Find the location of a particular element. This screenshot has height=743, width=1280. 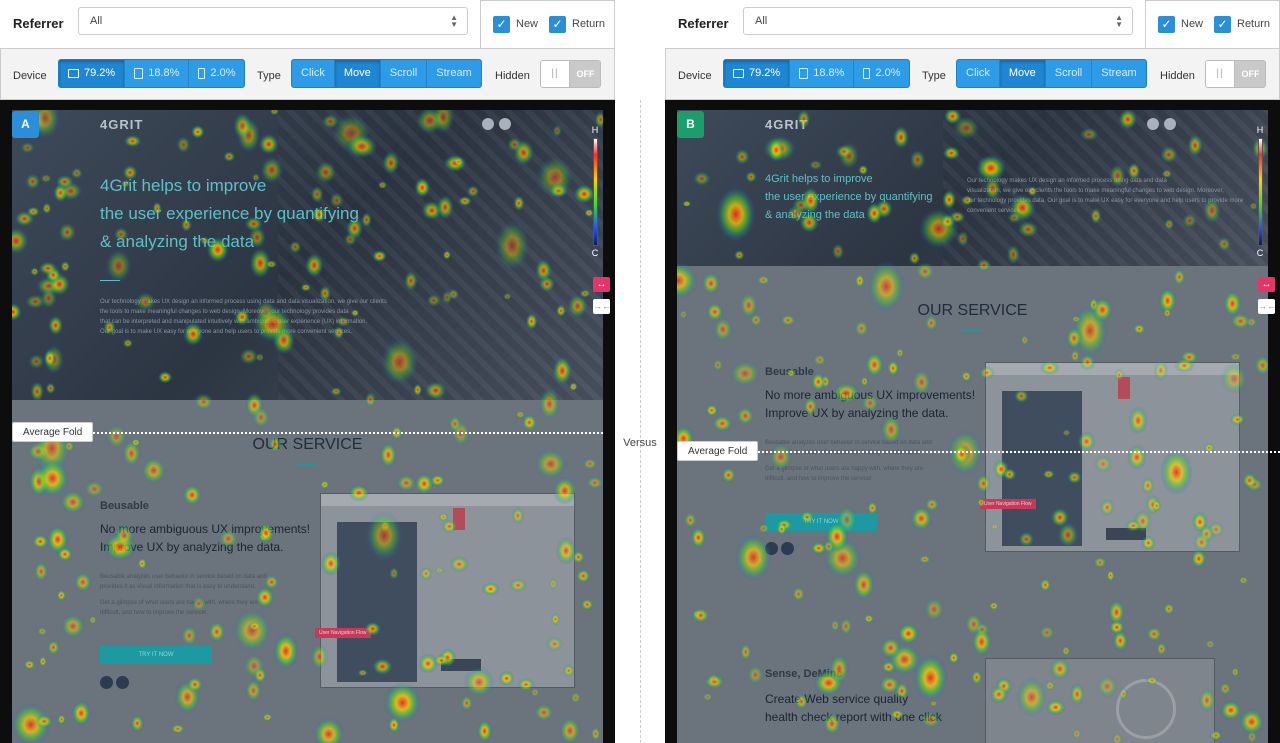

device-button-group: 79.2% 18.8% 2.0% is located at coordinates (817, 73).